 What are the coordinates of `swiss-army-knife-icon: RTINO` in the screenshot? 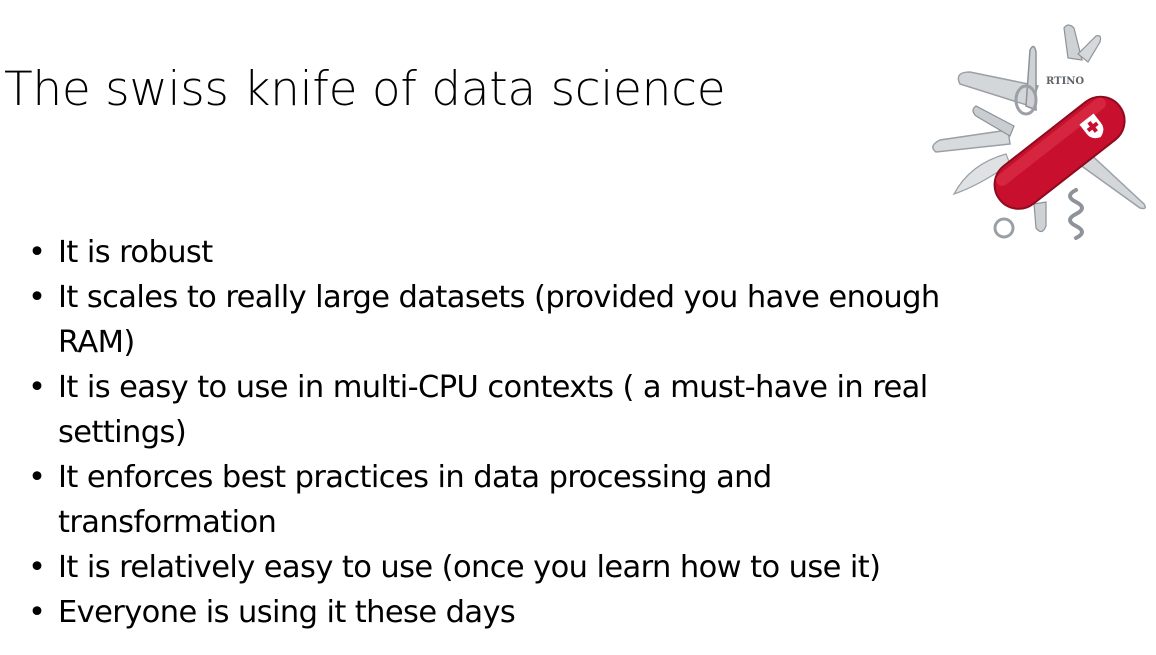 It's located at (1036, 132).